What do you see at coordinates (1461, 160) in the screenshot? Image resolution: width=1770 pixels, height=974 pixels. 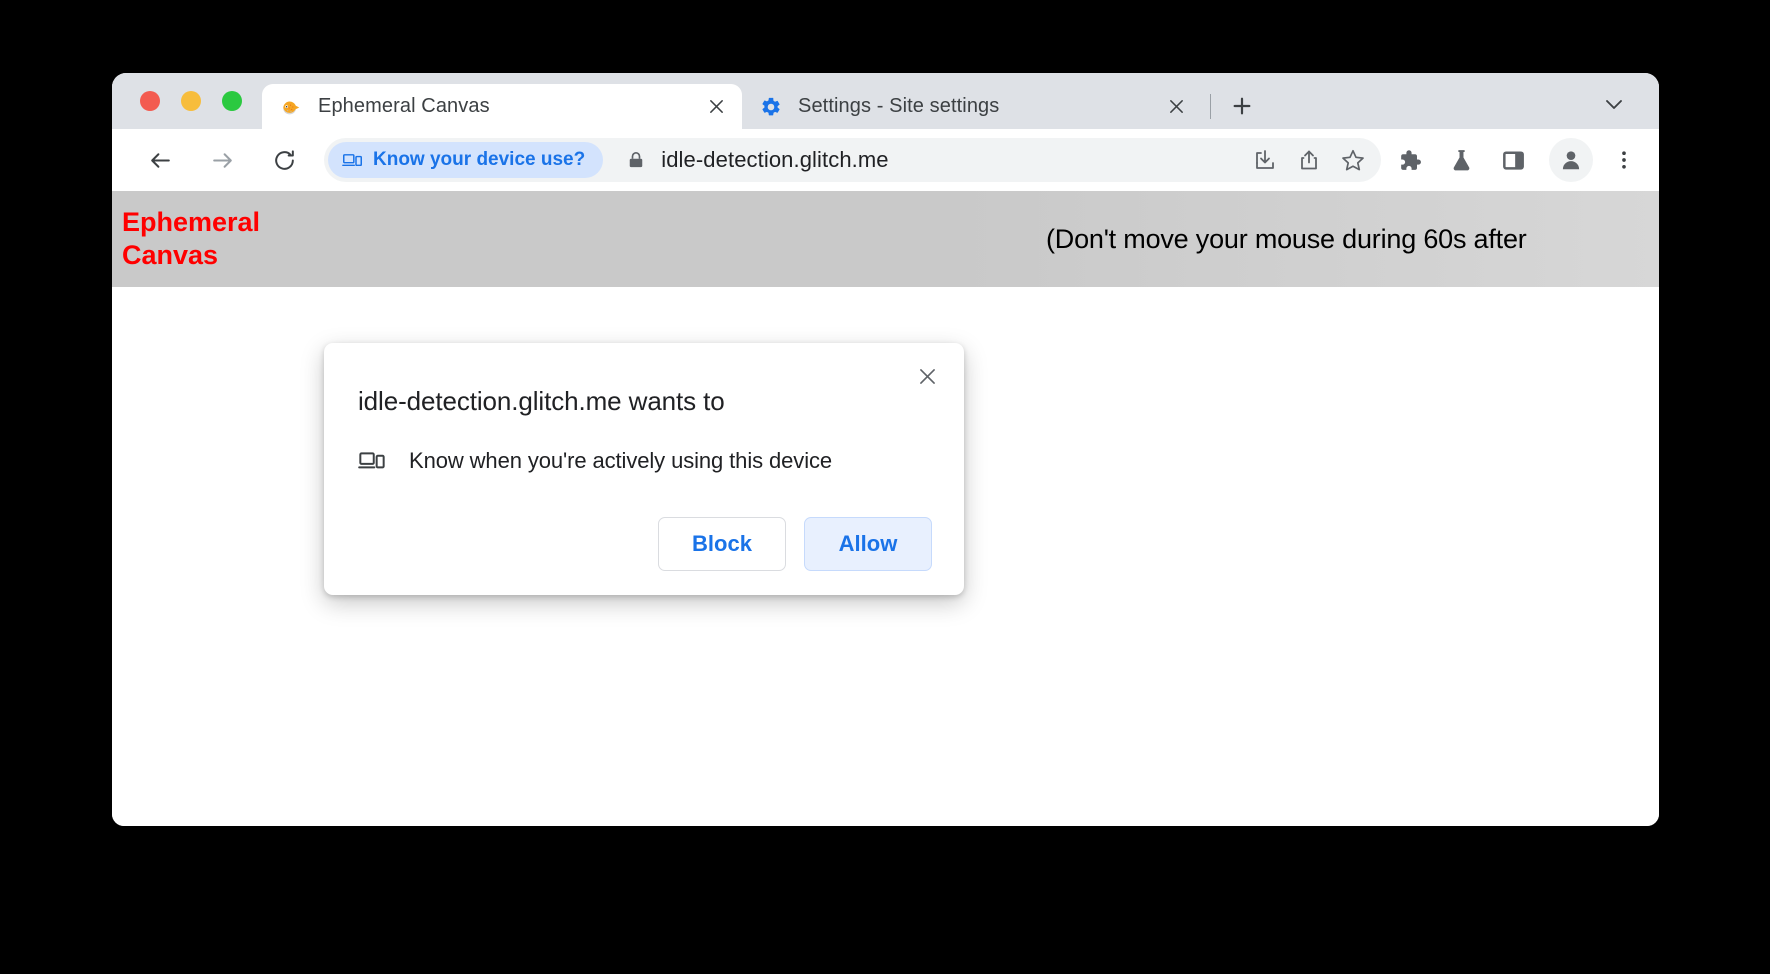 I see `experiments-flask-icon` at bounding box center [1461, 160].